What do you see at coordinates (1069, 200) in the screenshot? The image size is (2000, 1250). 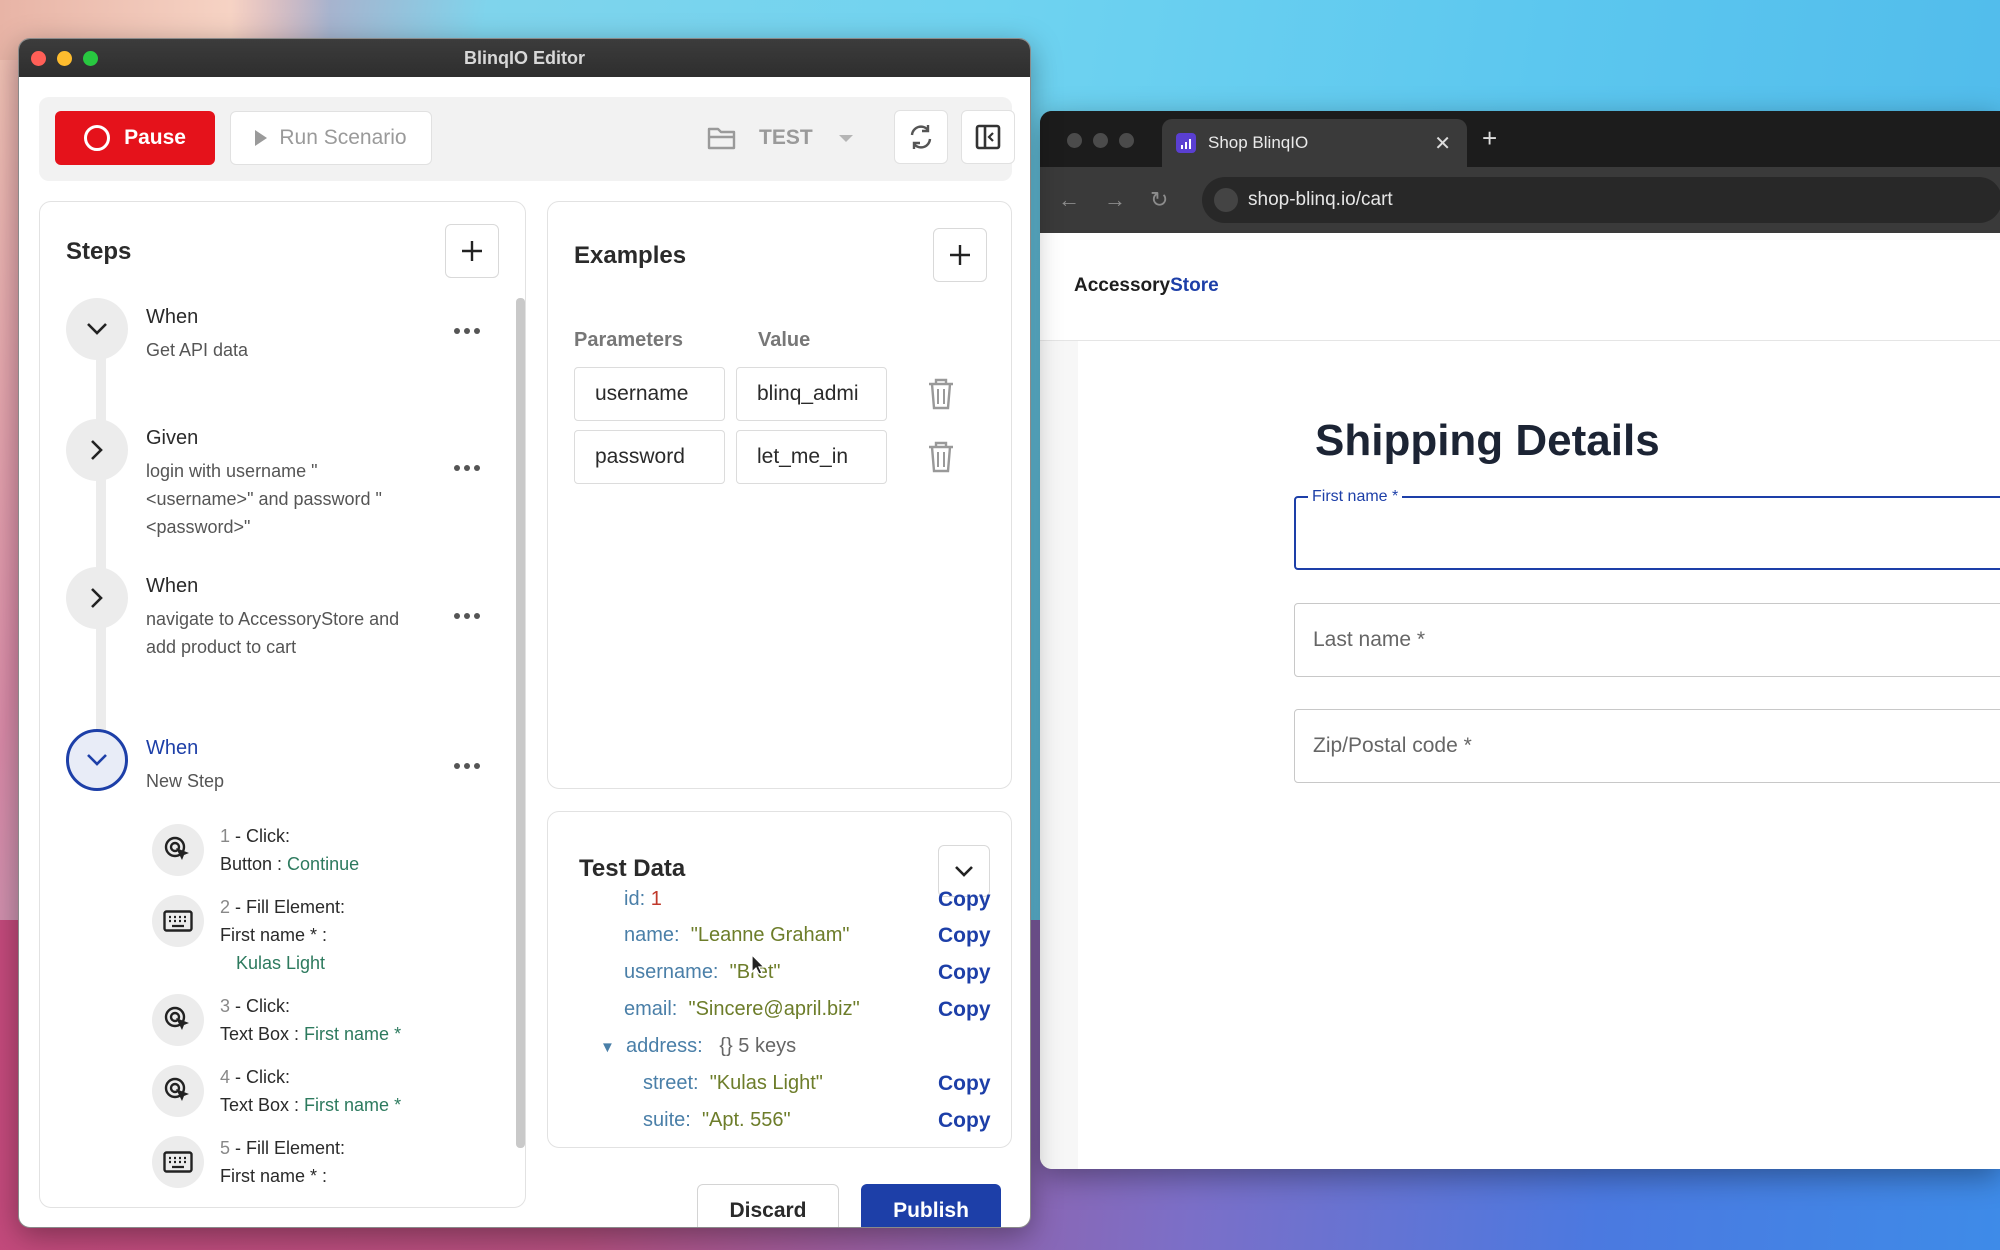 I see `back-arrow-icon: ←` at bounding box center [1069, 200].